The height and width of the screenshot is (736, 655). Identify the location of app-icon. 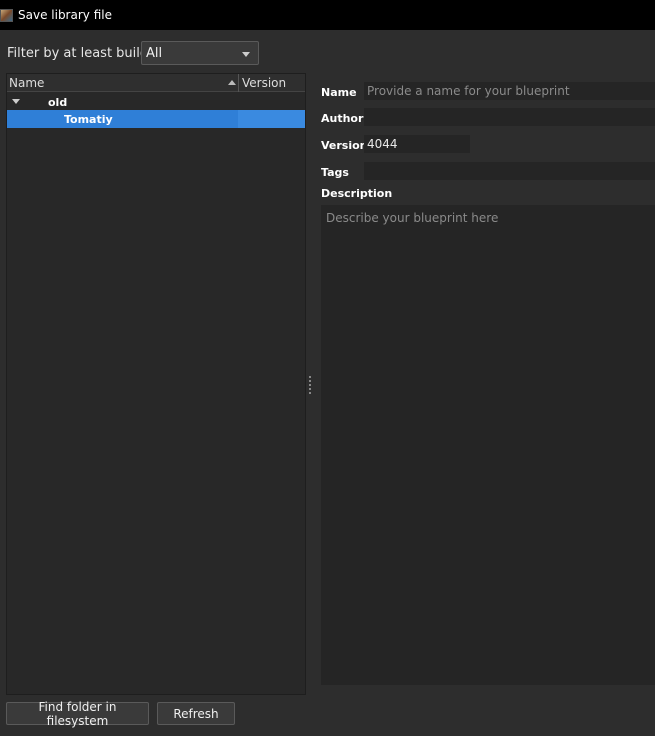
(6, 15).